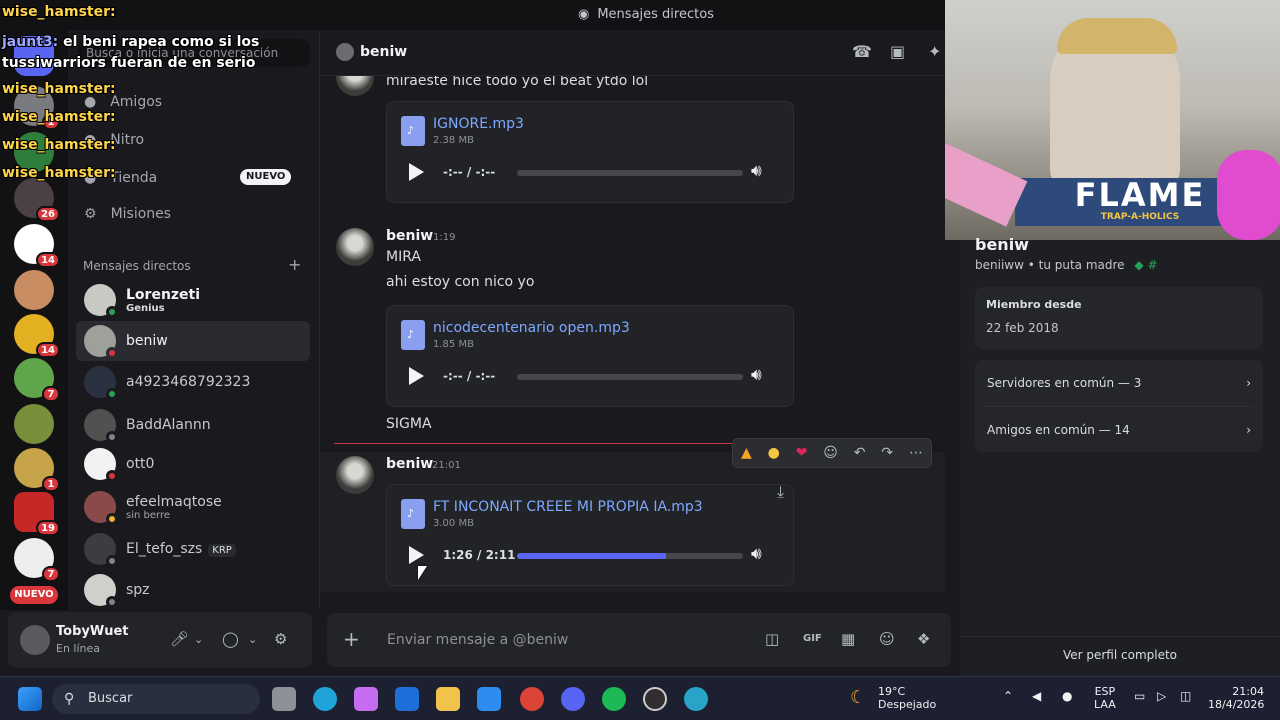 Image resolution: width=1280 pixels, height=720 pixels. What do you see at coordinates (478, 124) in the screenshot?
I see `attachment-filename: IGNORE.mp3` at bounding box center [478, 124].